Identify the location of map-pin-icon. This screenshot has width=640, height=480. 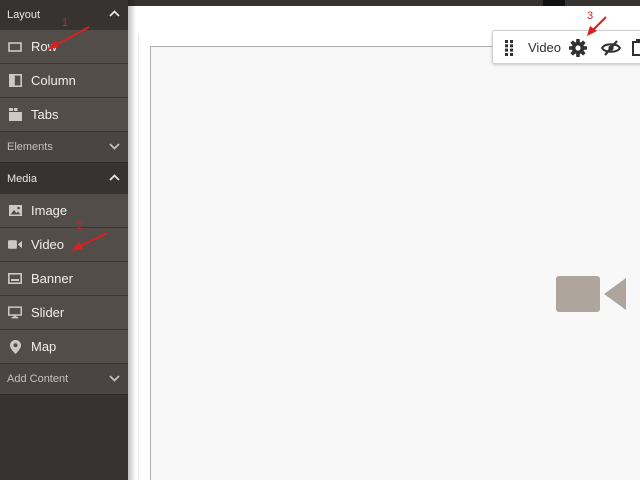
(15, 346).